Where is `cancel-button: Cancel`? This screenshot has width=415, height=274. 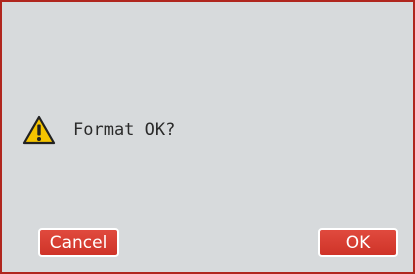 cancel-button: Cancel is located at coordinates (78, 242).